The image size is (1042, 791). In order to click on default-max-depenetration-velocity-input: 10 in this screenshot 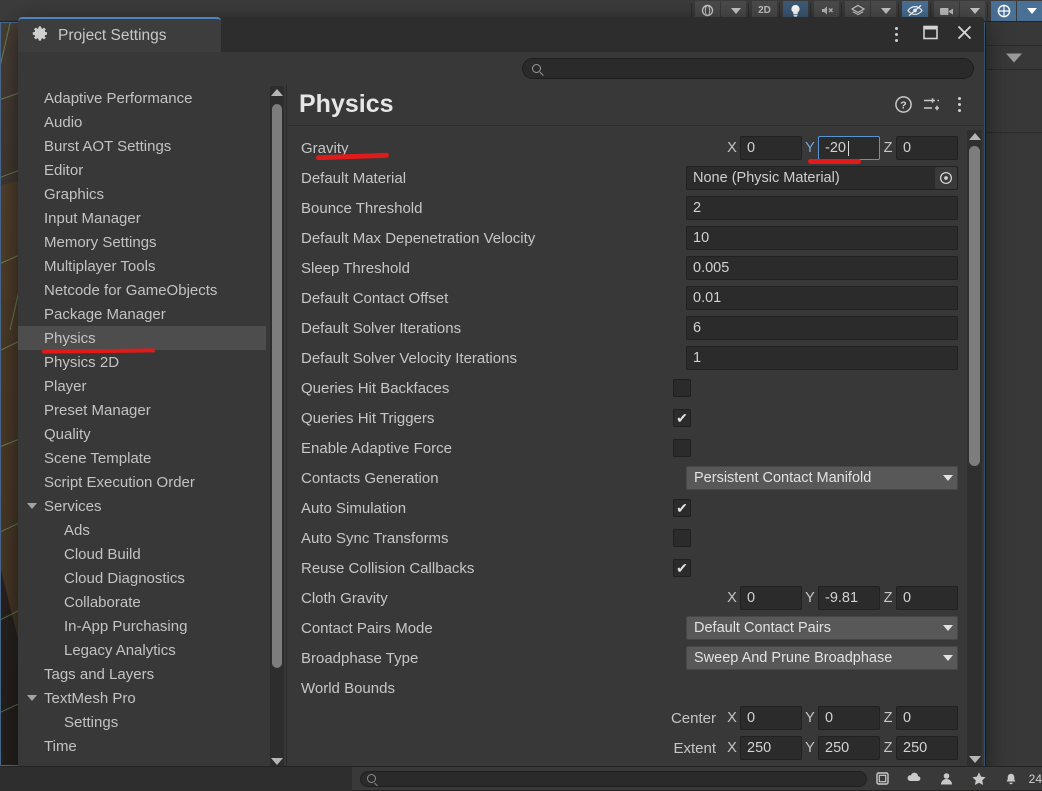, I will do `click(822, 238)`.